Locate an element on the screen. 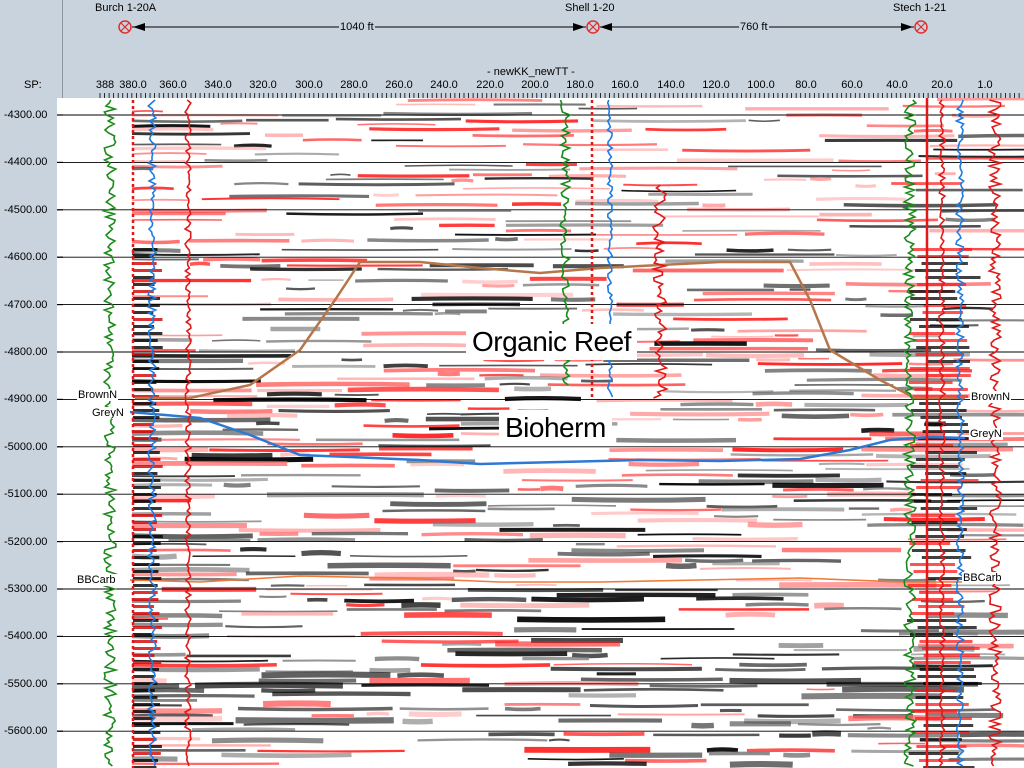 The height and width of the screenshot is (768, 1024). sp-tick-label: 100.0 is located at coordinates (761, 85).